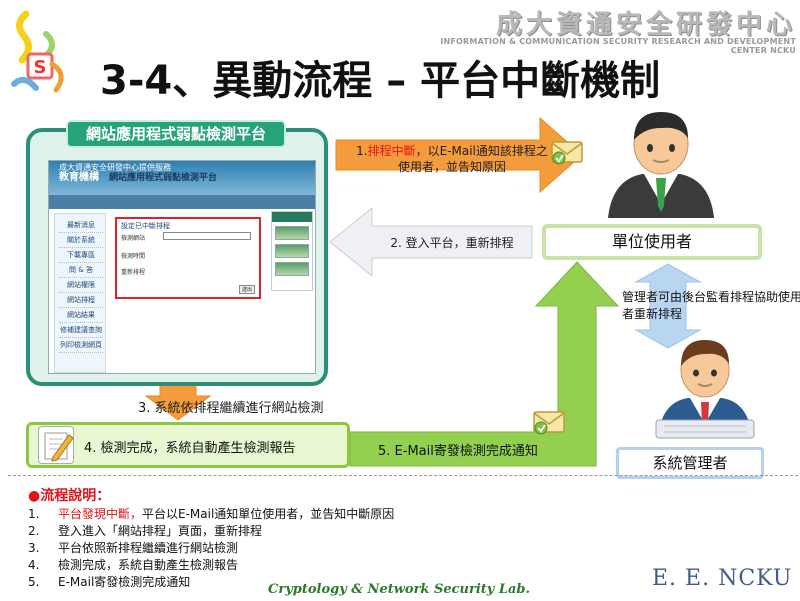  What do you see at coordinates (34, 565) in the screenshot?
I see `note-number: 4.` at bounding box center [34, 565].